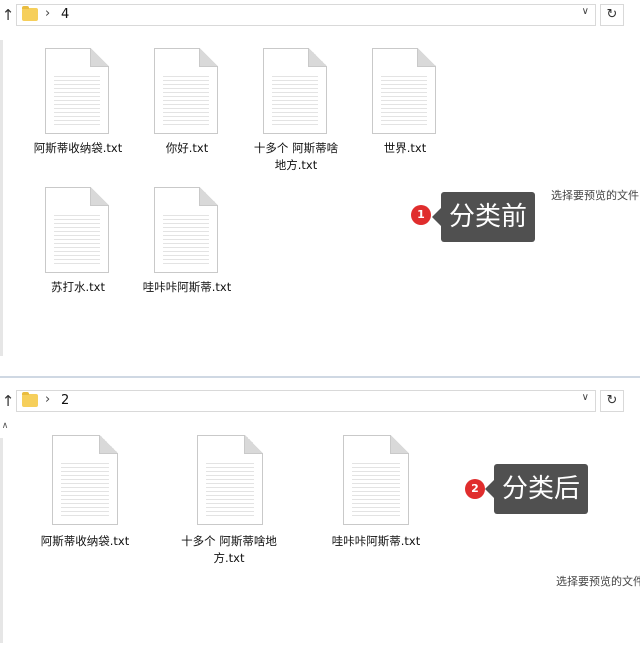 Image resolution: width=640 pixels, height=653 pixels. What do you see at coordinates (306, 15) in the screenshot?
I see `address-bar: › 4 ∨` at bounding box center [306, 15].